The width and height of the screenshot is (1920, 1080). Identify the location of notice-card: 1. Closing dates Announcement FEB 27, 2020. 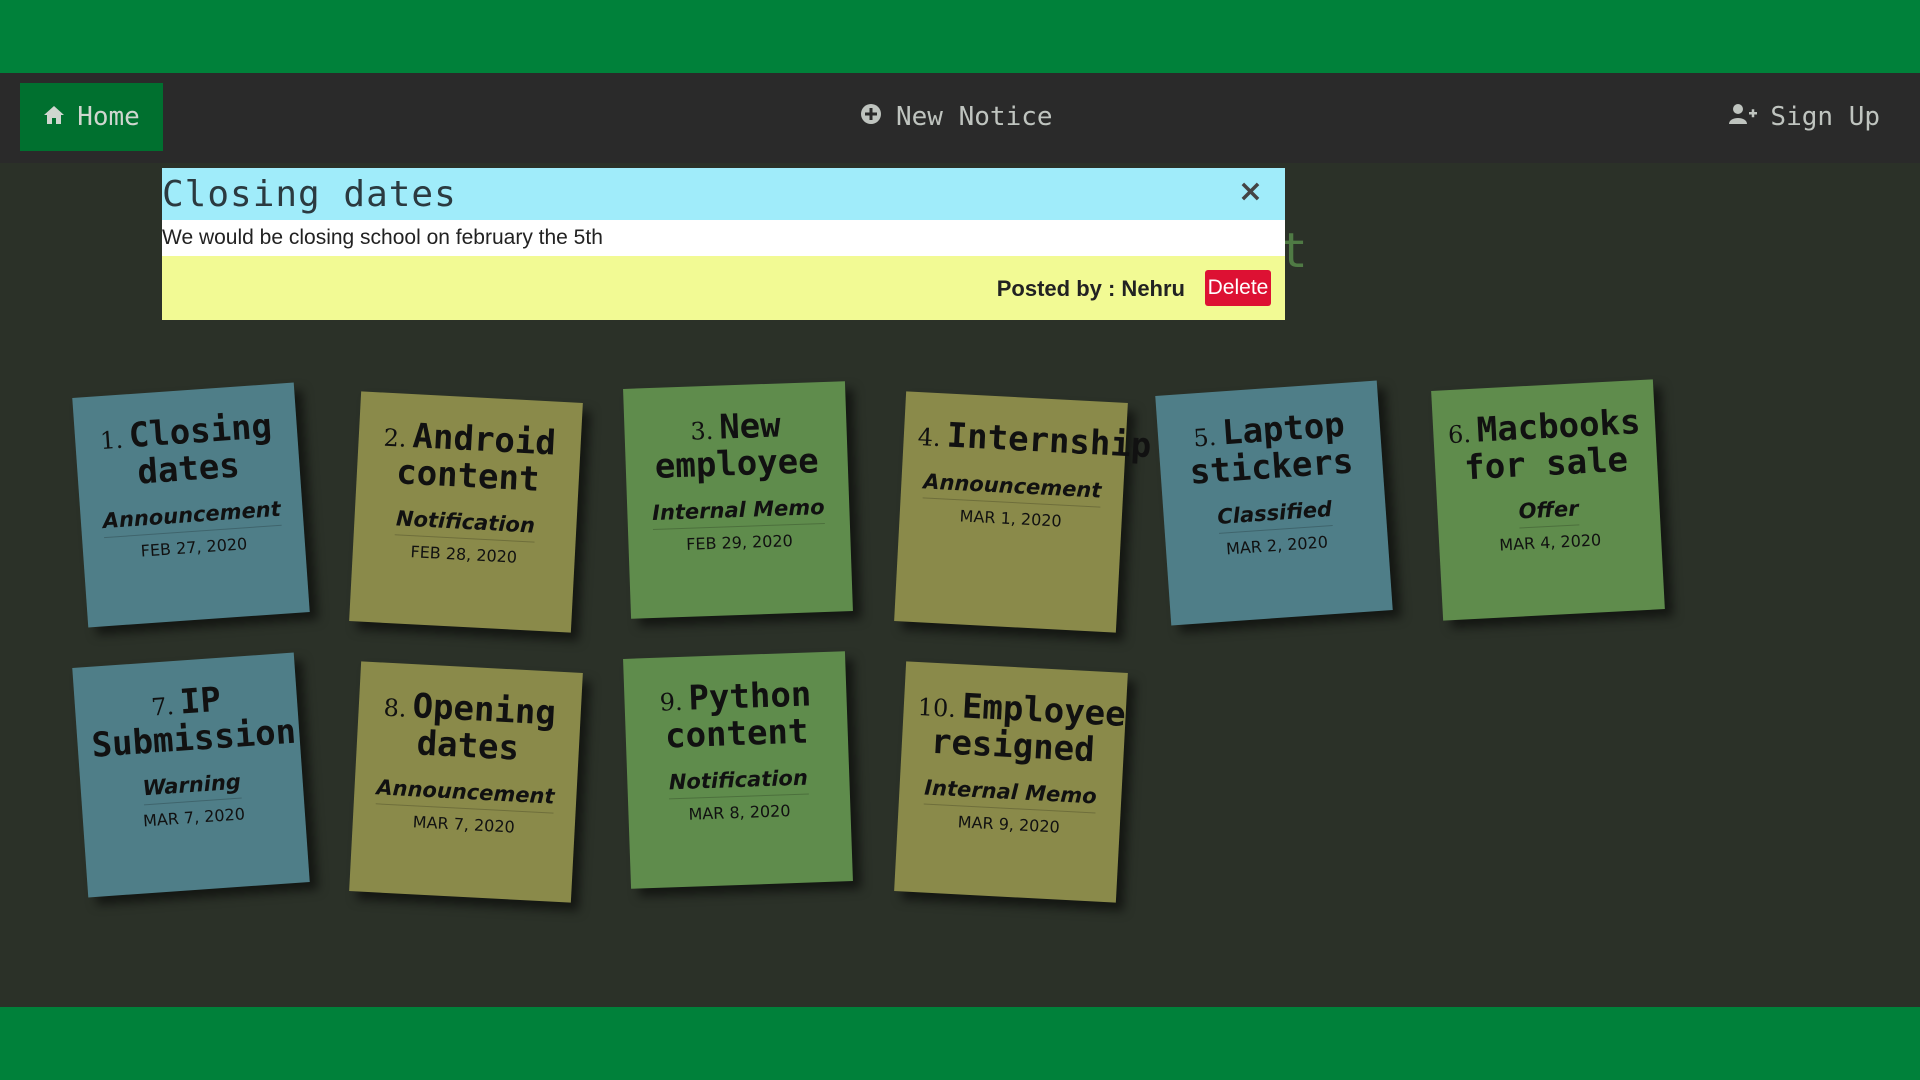
(191, 505).